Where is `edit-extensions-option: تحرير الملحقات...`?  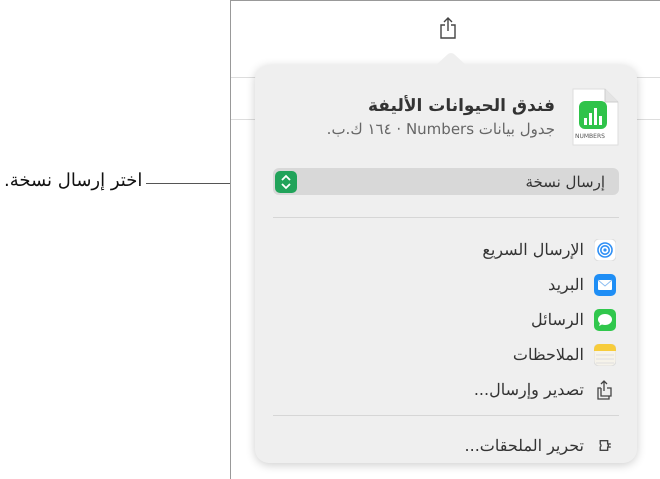
edit-extensions-option: تحرير الملحقات... is located at coordinates (446, 445).